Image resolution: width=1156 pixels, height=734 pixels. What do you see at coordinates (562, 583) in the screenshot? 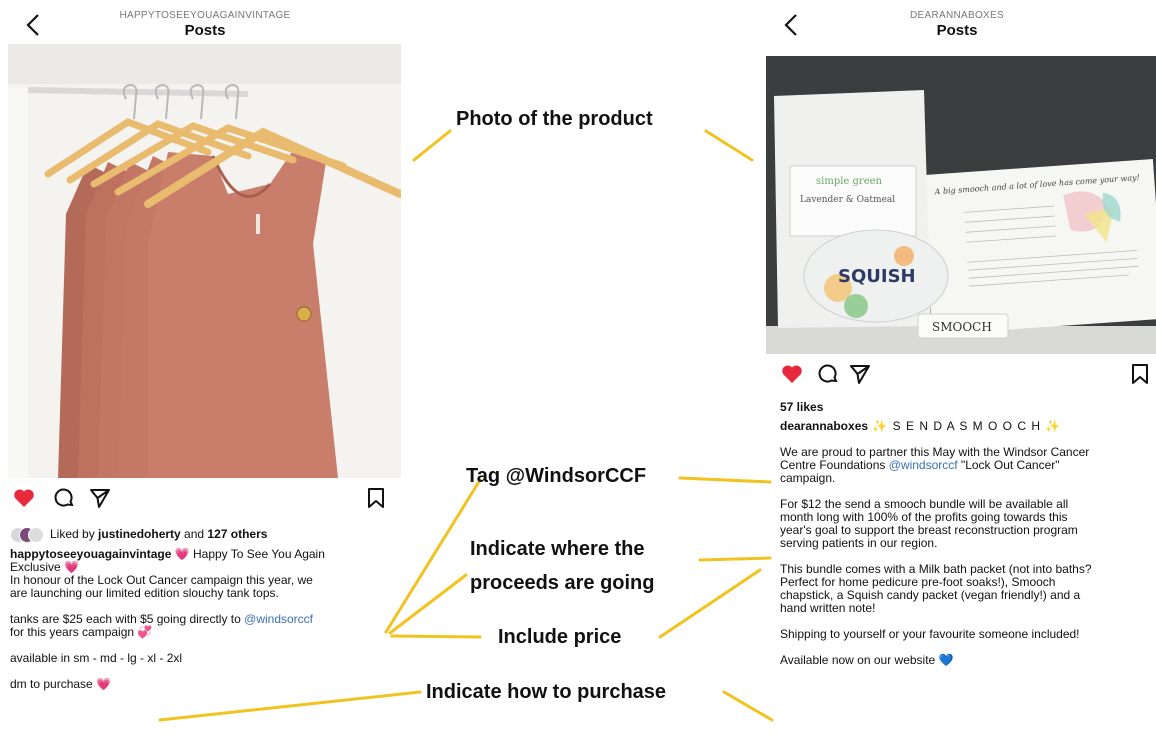
I see `annotation-proceeds-line2: proceeds are going` at bounding box center [562, 583].